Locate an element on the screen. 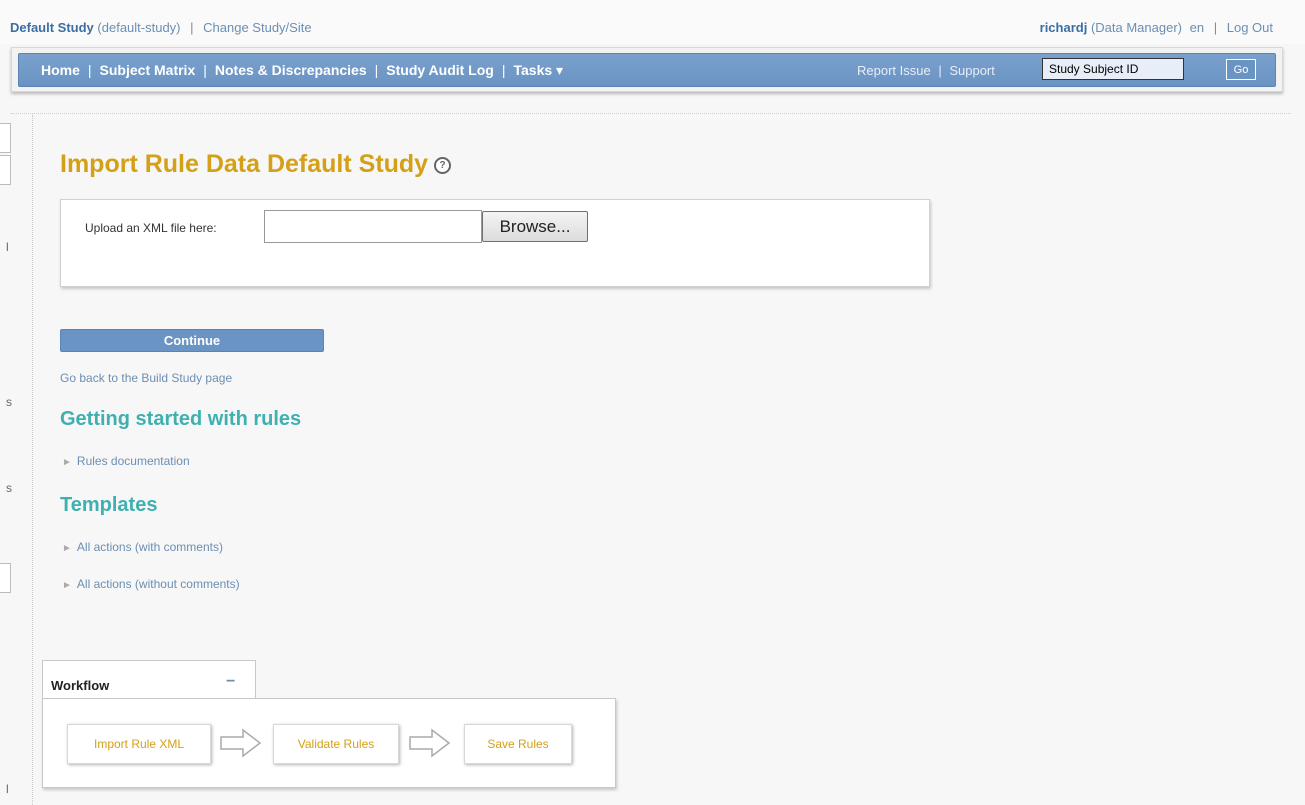  nav-tasks-dropdown: Tasks ▾ is located at coordinates (538, 70).